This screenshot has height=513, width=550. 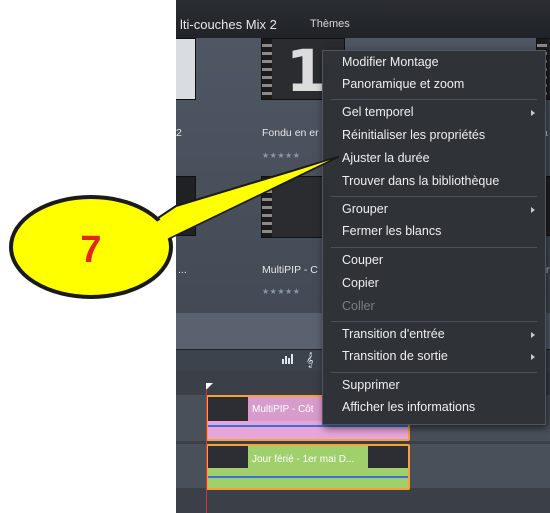 I want to click on callout-pointer-fill, so click(x=240, y=203).